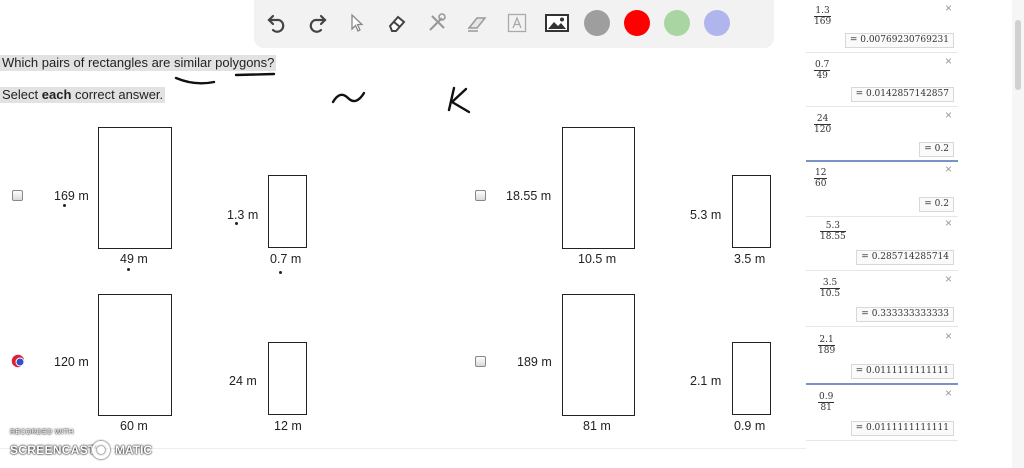 The image size is (1024, 468). Describe the element at coordinates (480, 195) in the screenshot. I see `option-2-checkbox` at that location.